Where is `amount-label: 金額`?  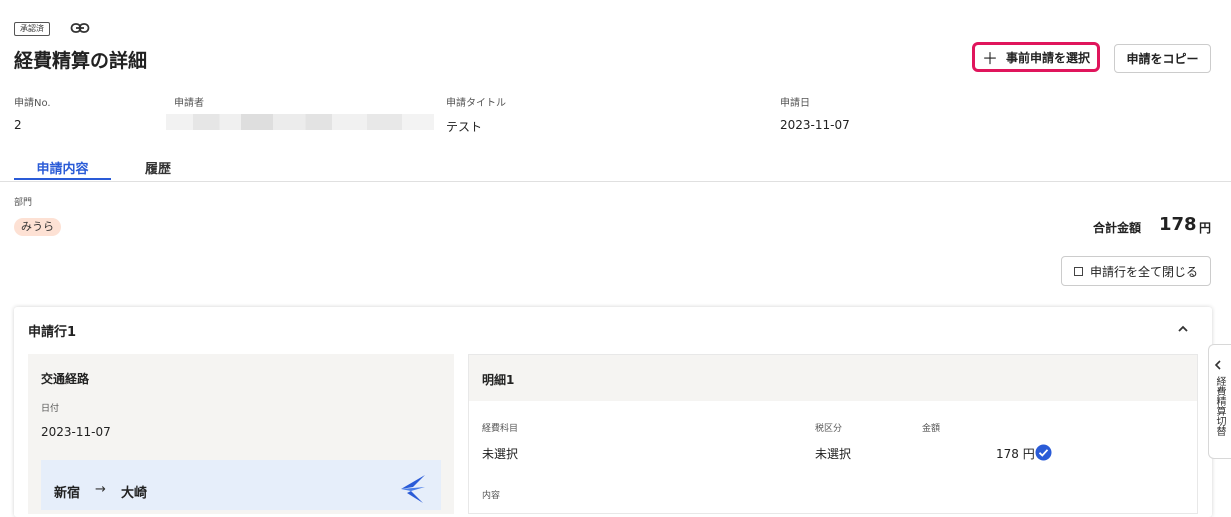 amount-label: 金額 is located at coordinates (931, 429).